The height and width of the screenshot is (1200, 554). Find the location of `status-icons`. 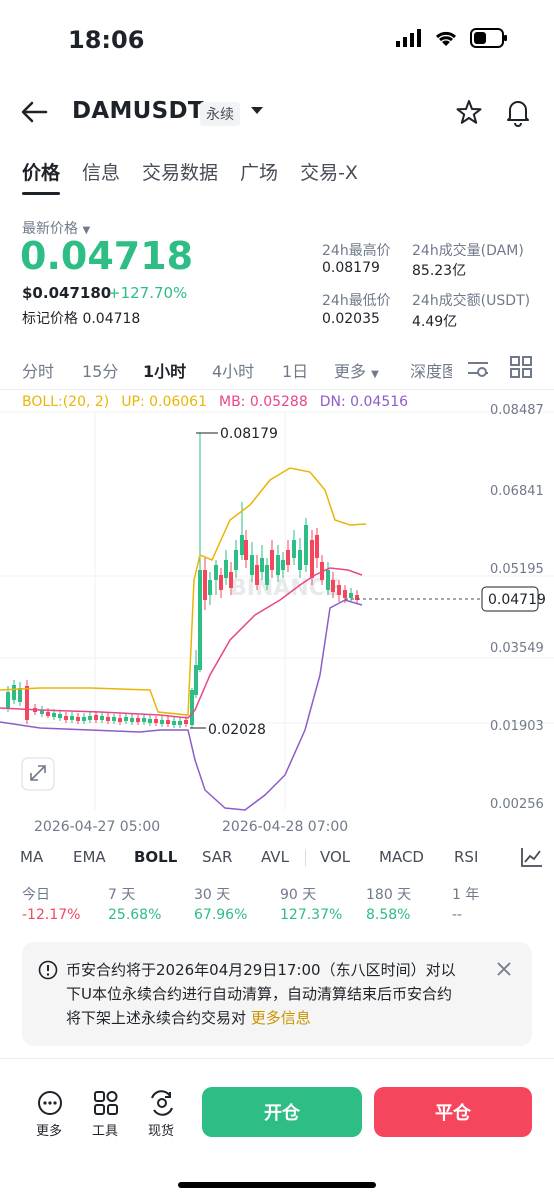

status-icons is located at coordinates (452, 38).